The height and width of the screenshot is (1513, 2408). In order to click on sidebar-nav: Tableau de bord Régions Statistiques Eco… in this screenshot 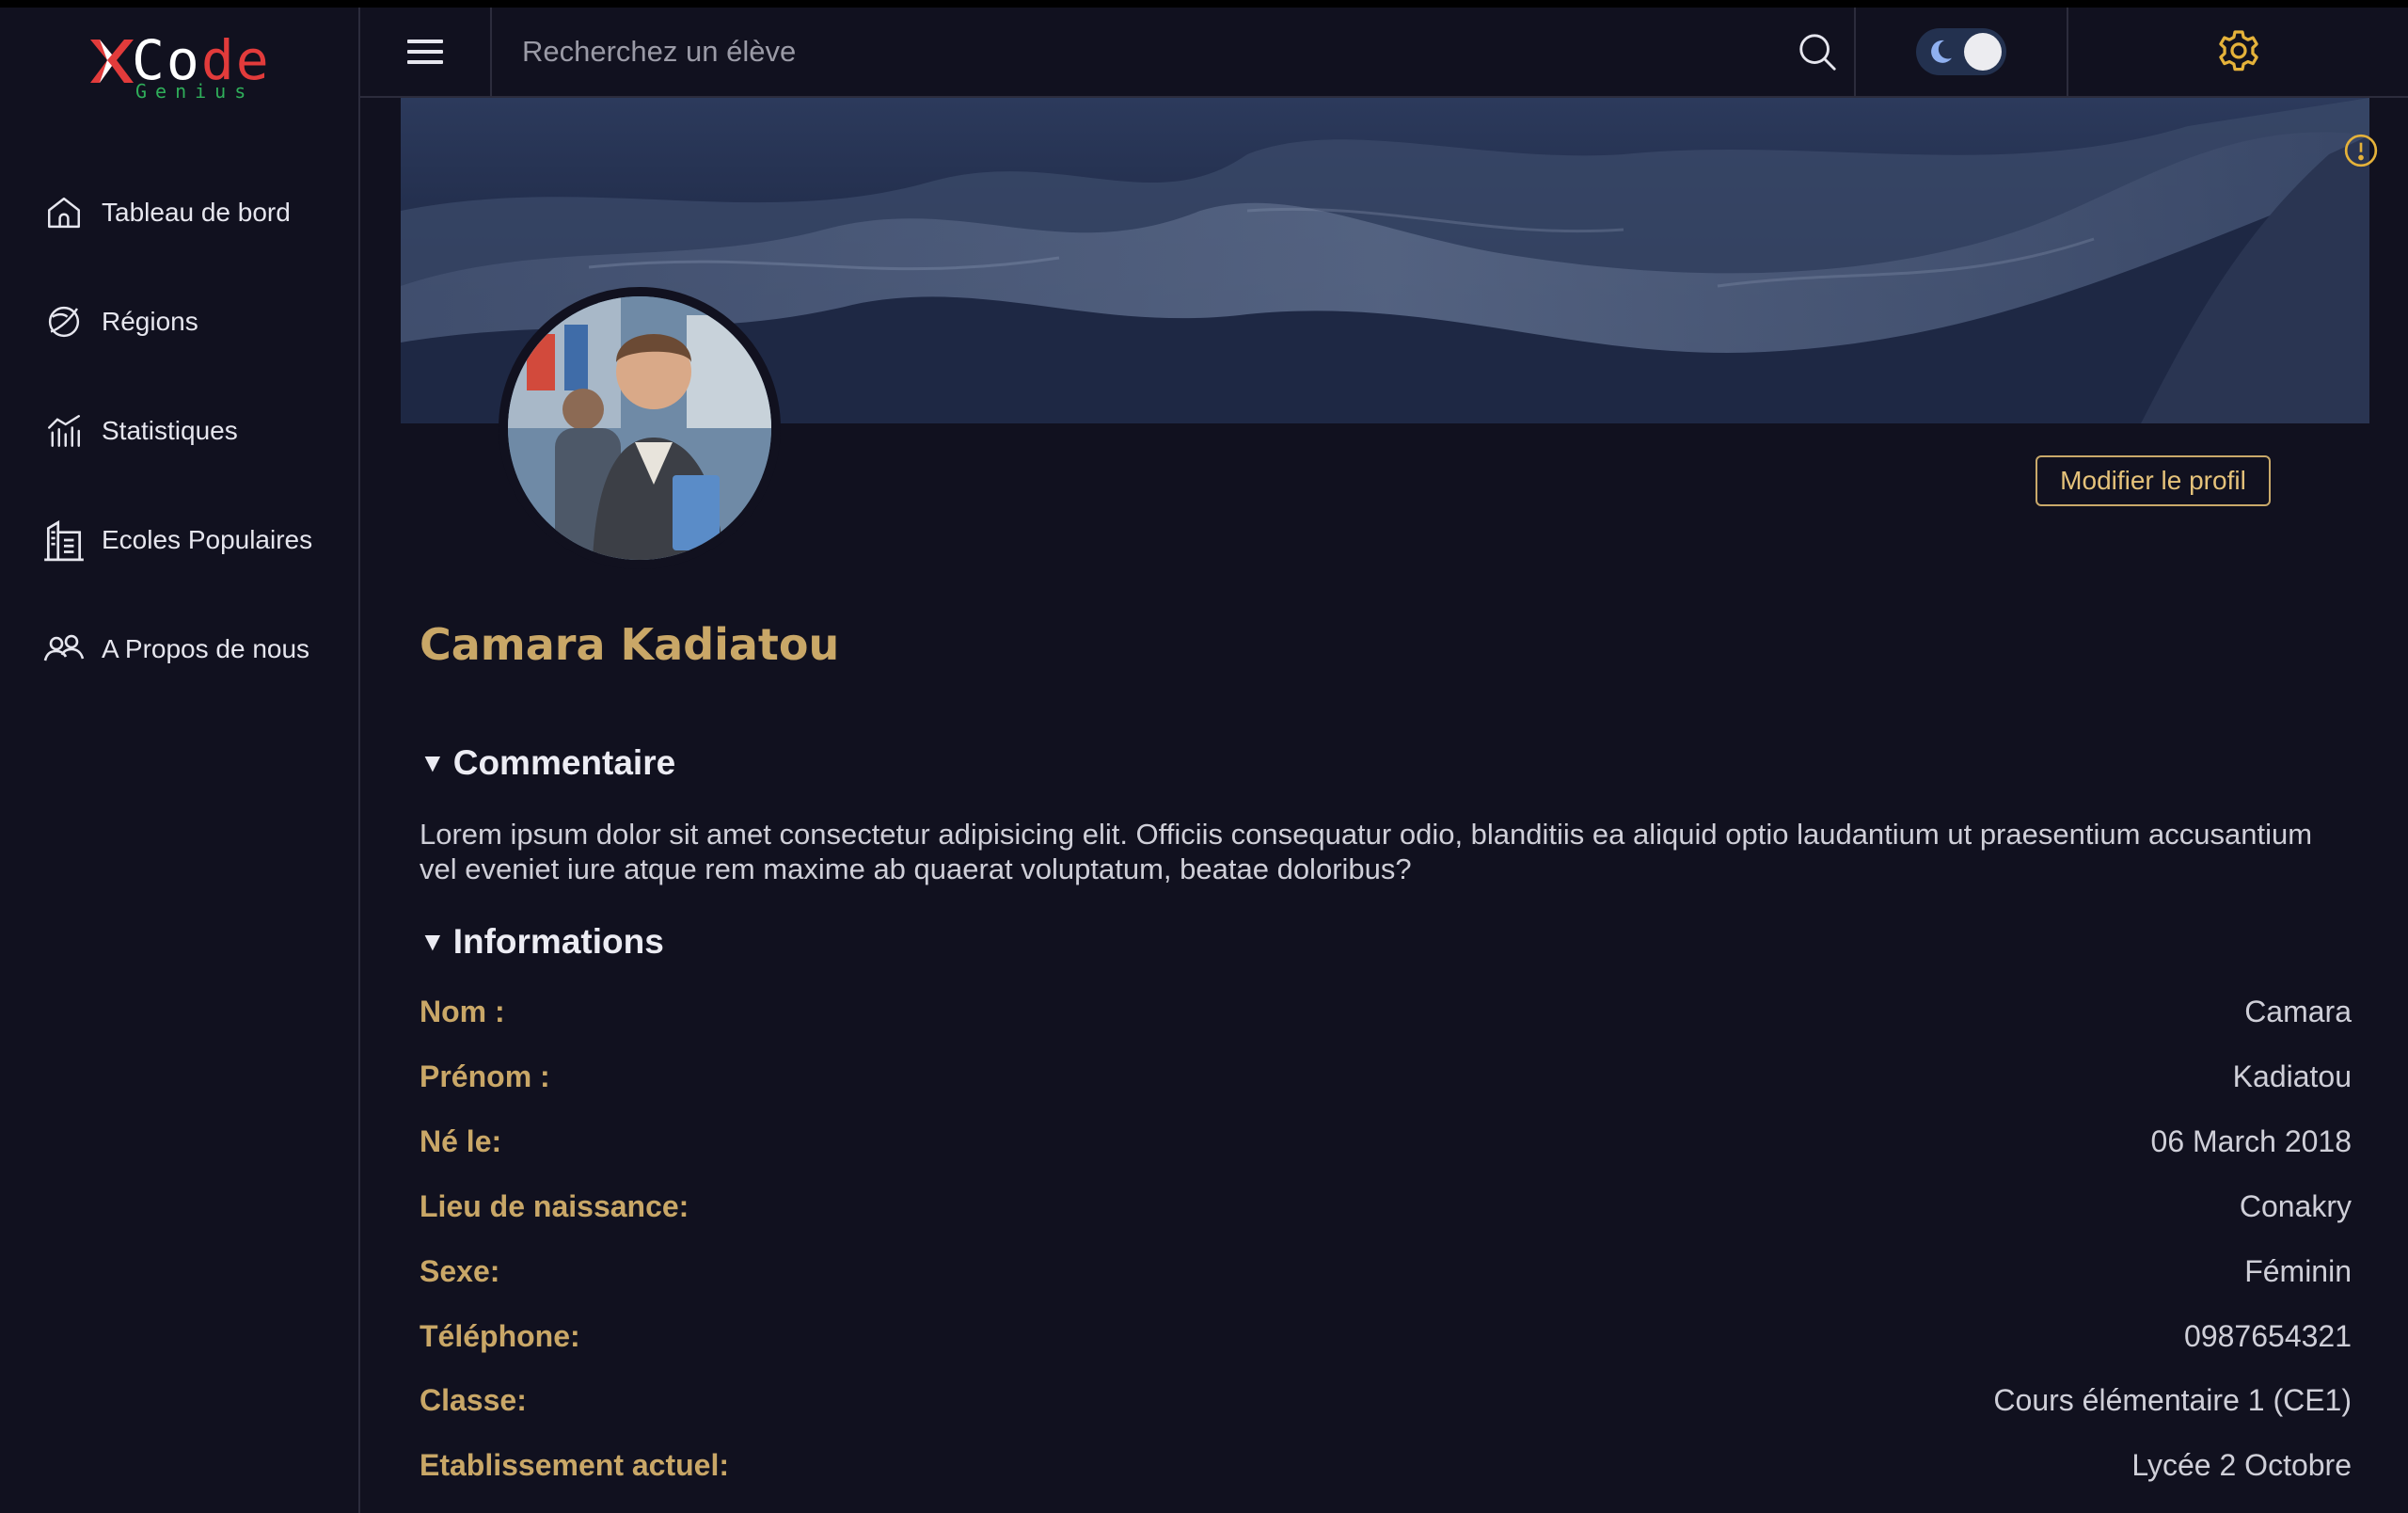, I will do `click(180, 431)`.